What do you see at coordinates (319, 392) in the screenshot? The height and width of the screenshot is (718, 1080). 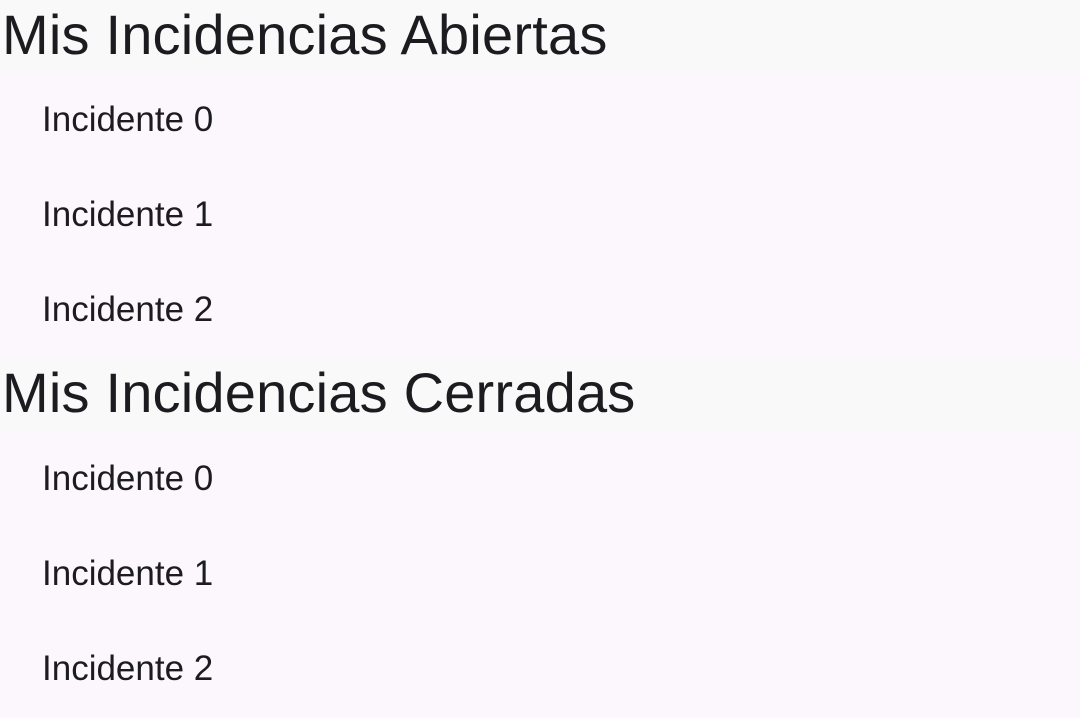 I see `closed-incidents-title: Mis Incidencias Cerradas` at bounding box center [319, 392].